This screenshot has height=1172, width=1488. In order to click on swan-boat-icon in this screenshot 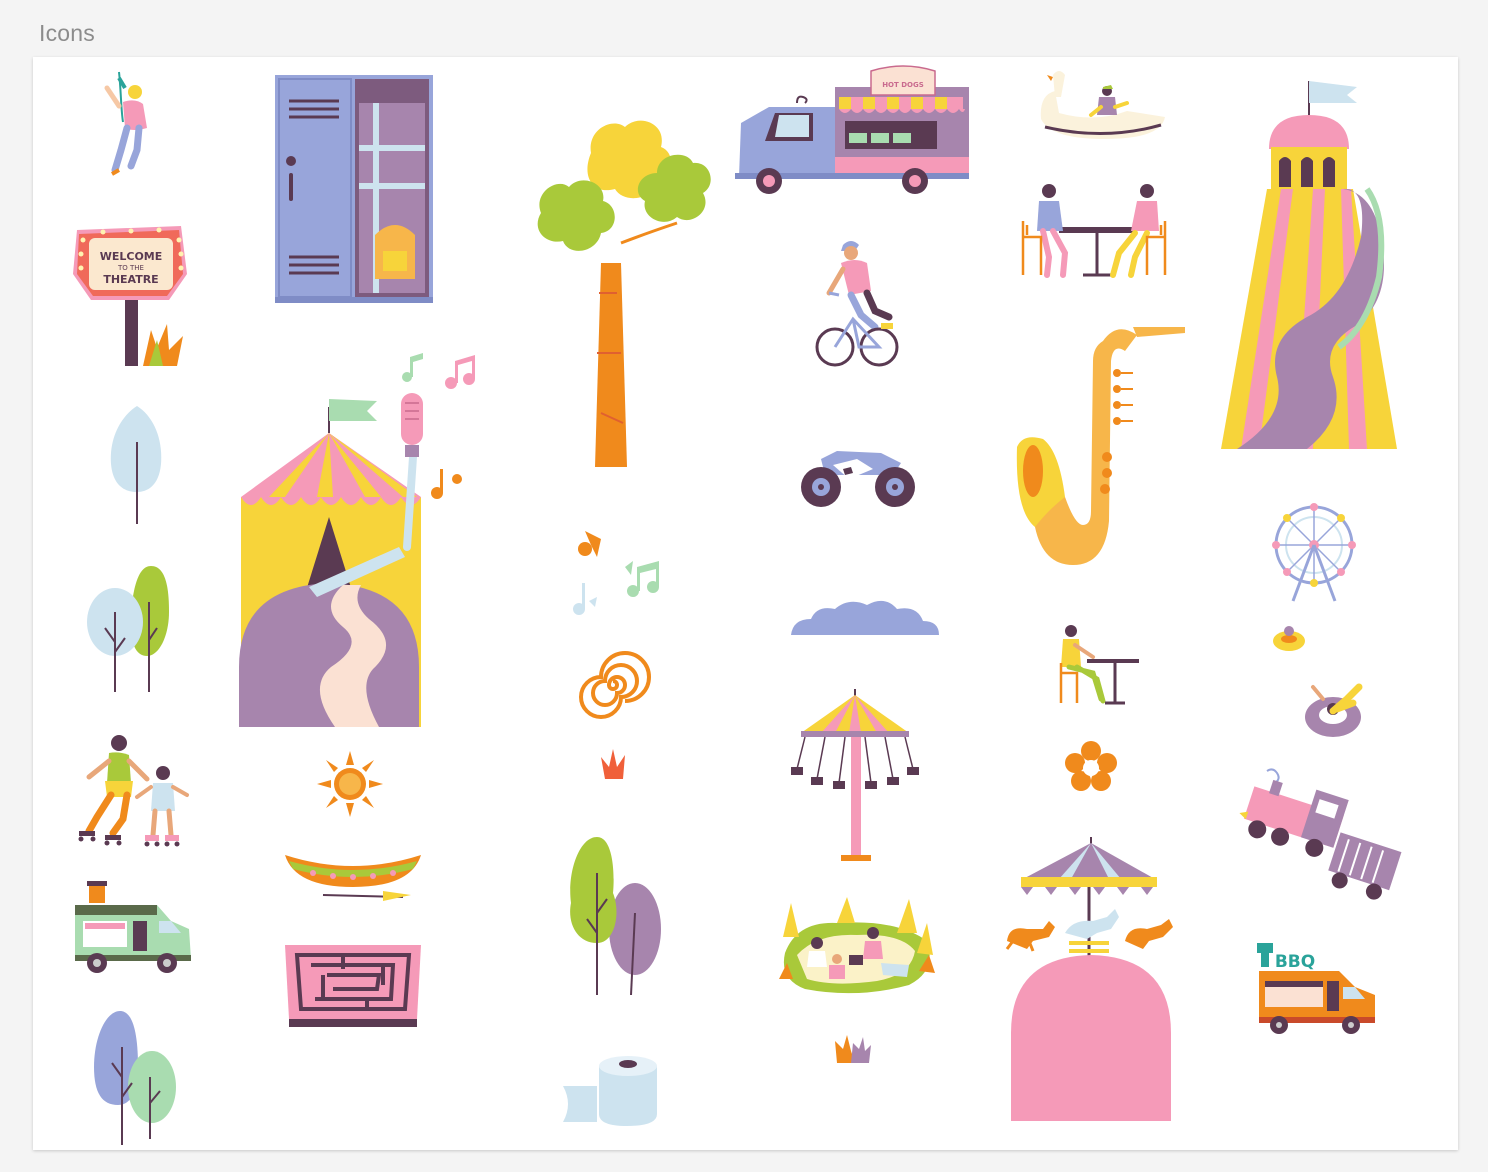, I will do `click(1103, 105)`.